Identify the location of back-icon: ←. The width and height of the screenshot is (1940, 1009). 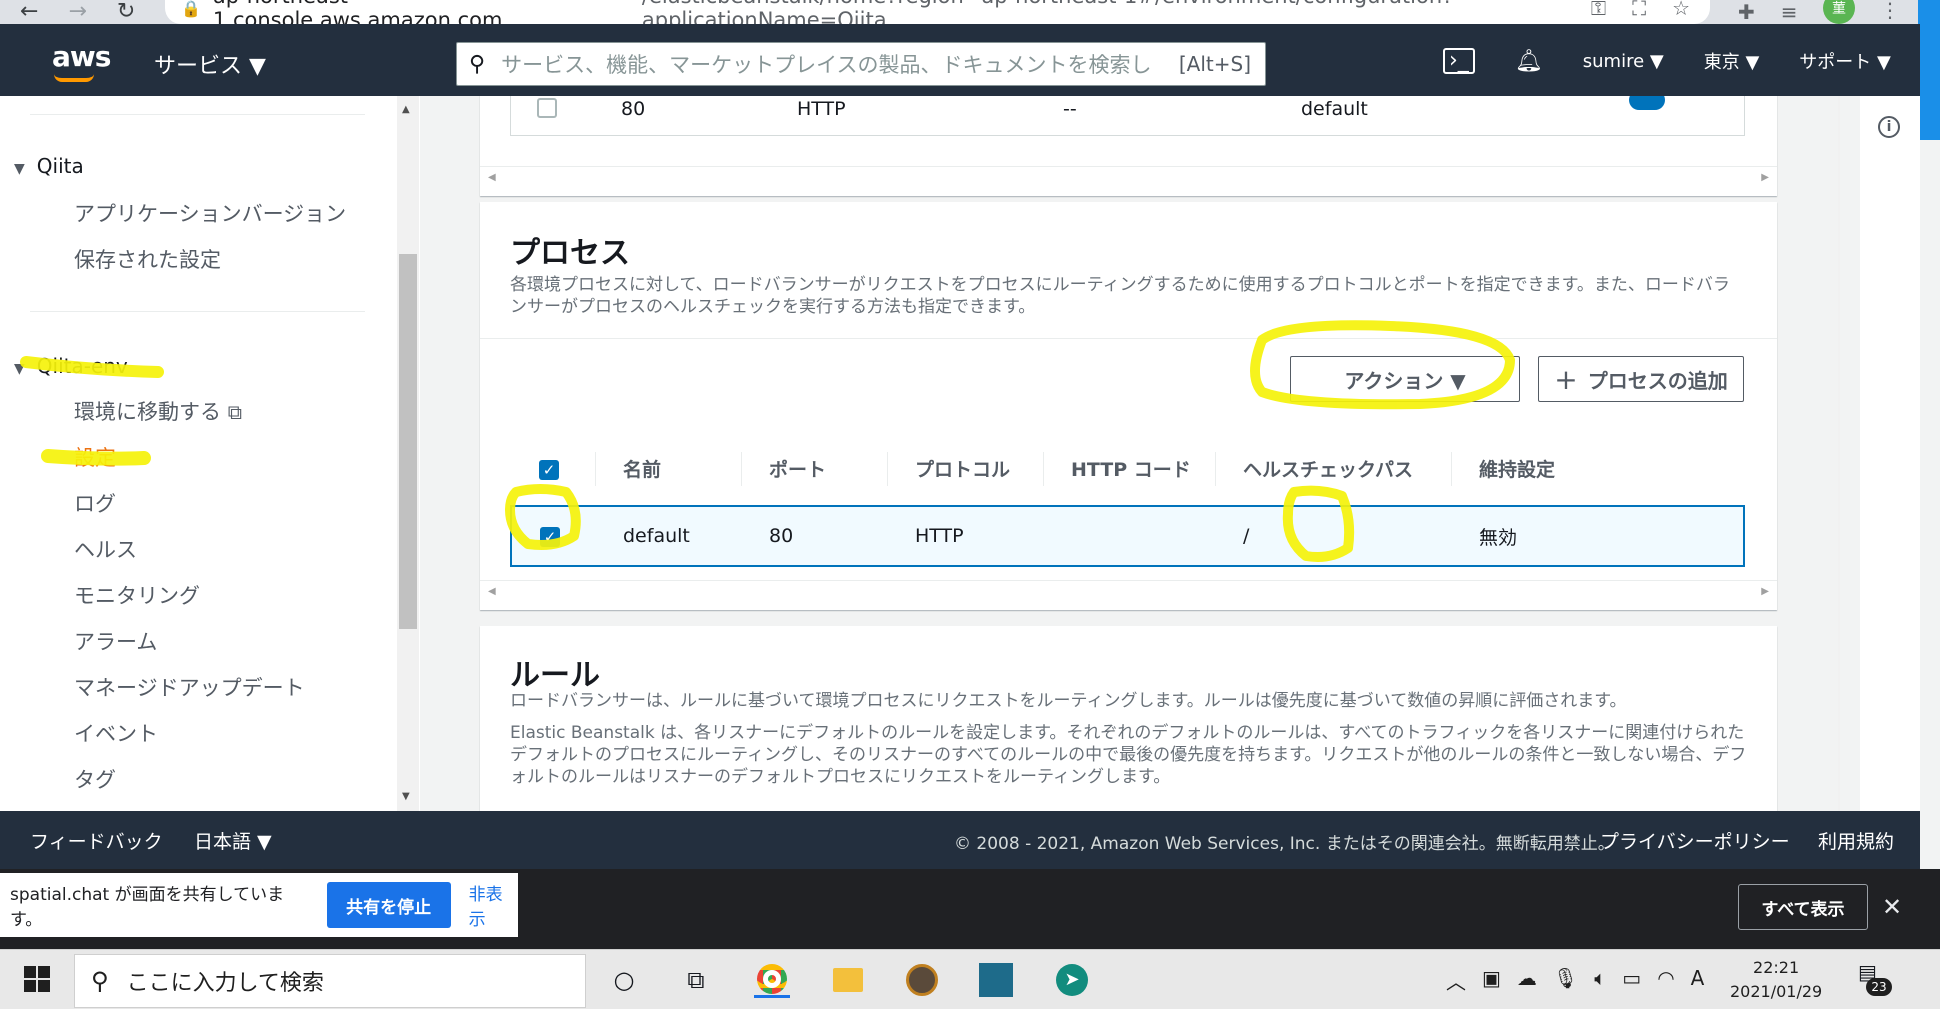
(29, 12).